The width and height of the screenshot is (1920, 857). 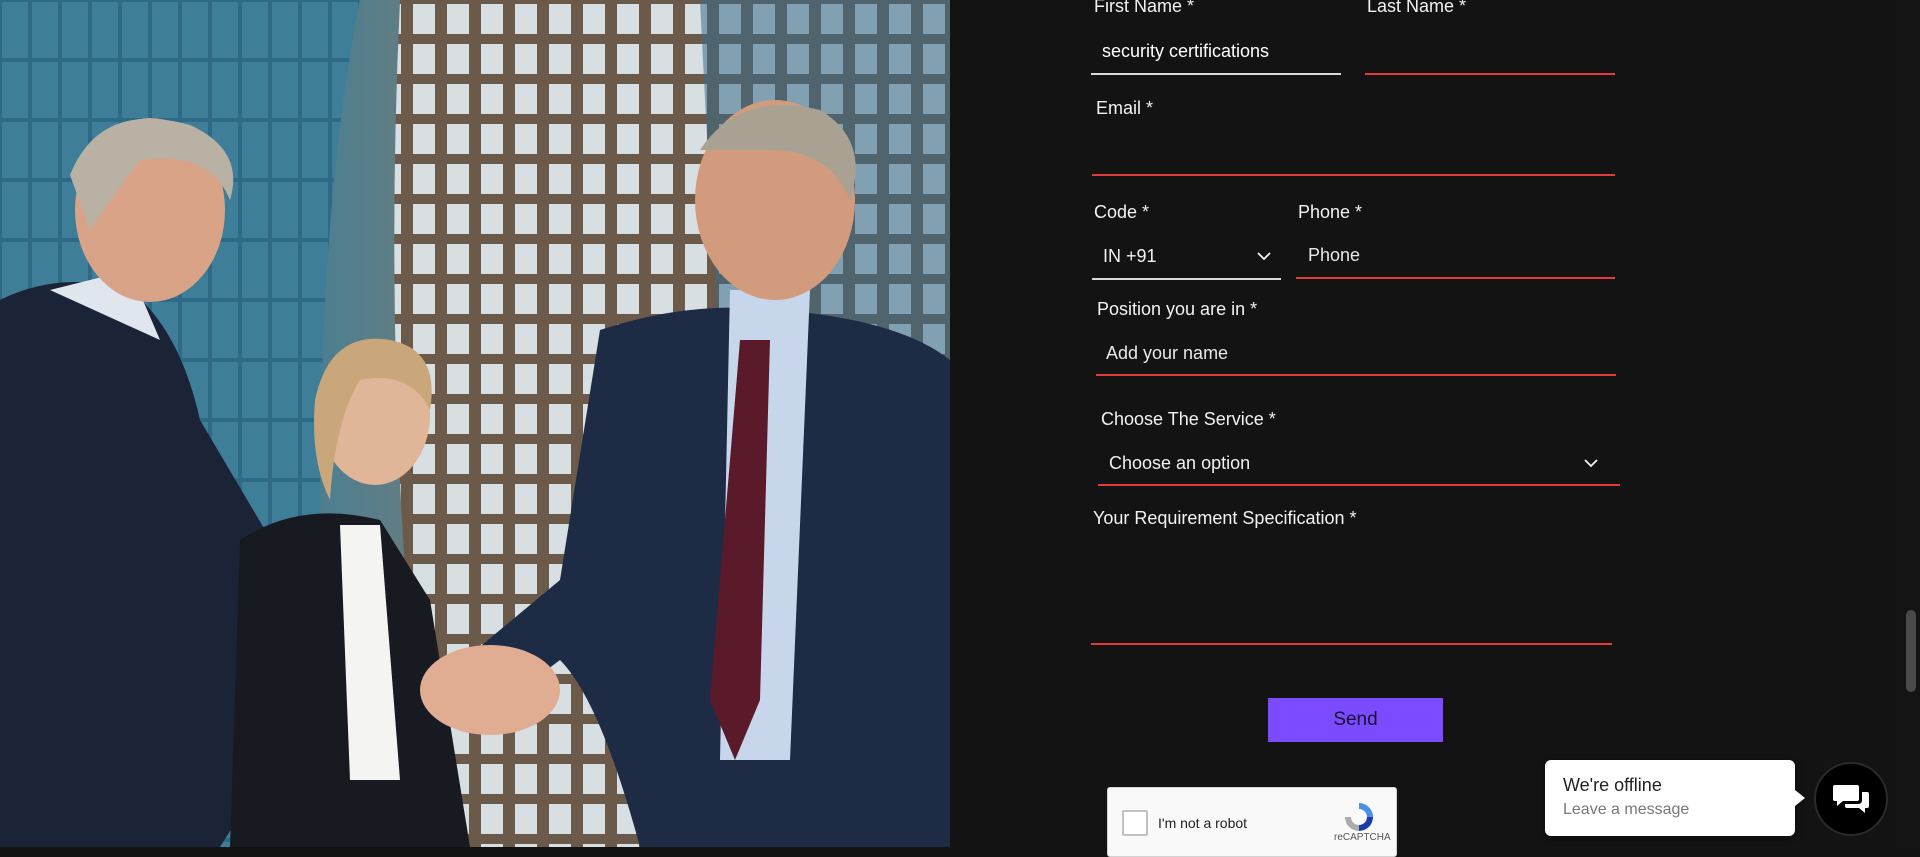 What do you see at coordinates (1417, 8) in the screenshot?
I see `last-name-label: Last Name *` at bounding box center [1417, 8].